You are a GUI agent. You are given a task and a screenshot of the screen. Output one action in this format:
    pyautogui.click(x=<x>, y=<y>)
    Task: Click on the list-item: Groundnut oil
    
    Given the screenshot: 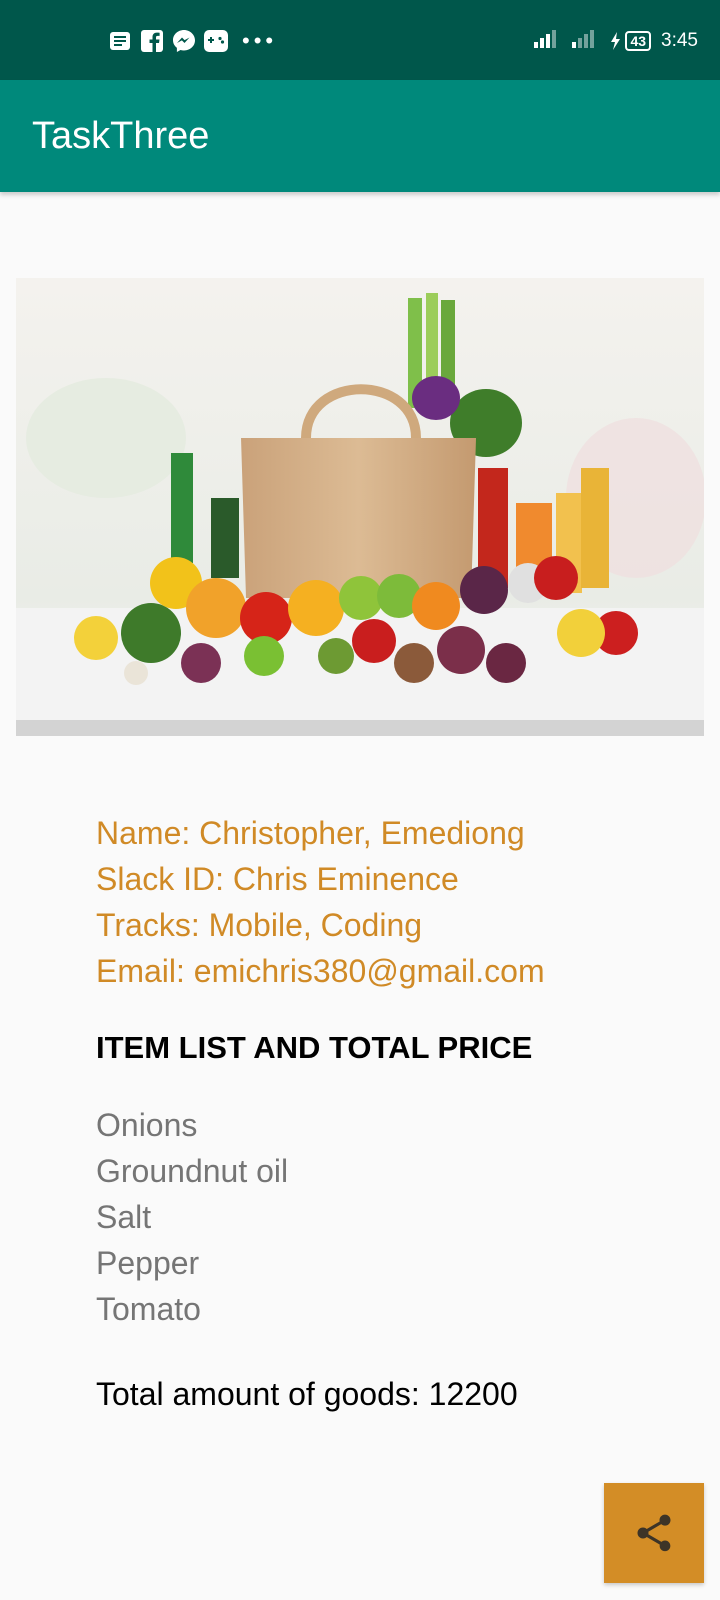 What is the action you would take?
    pyautogui.click(x=192, y=1171)
    